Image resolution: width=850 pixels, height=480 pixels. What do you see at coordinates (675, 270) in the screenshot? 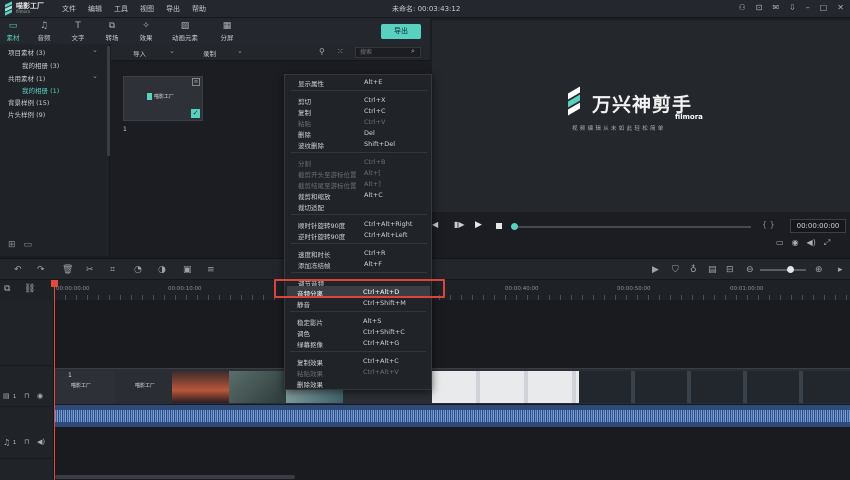
I see `shield-icon: ⛉` at bounding box center [675, 270].